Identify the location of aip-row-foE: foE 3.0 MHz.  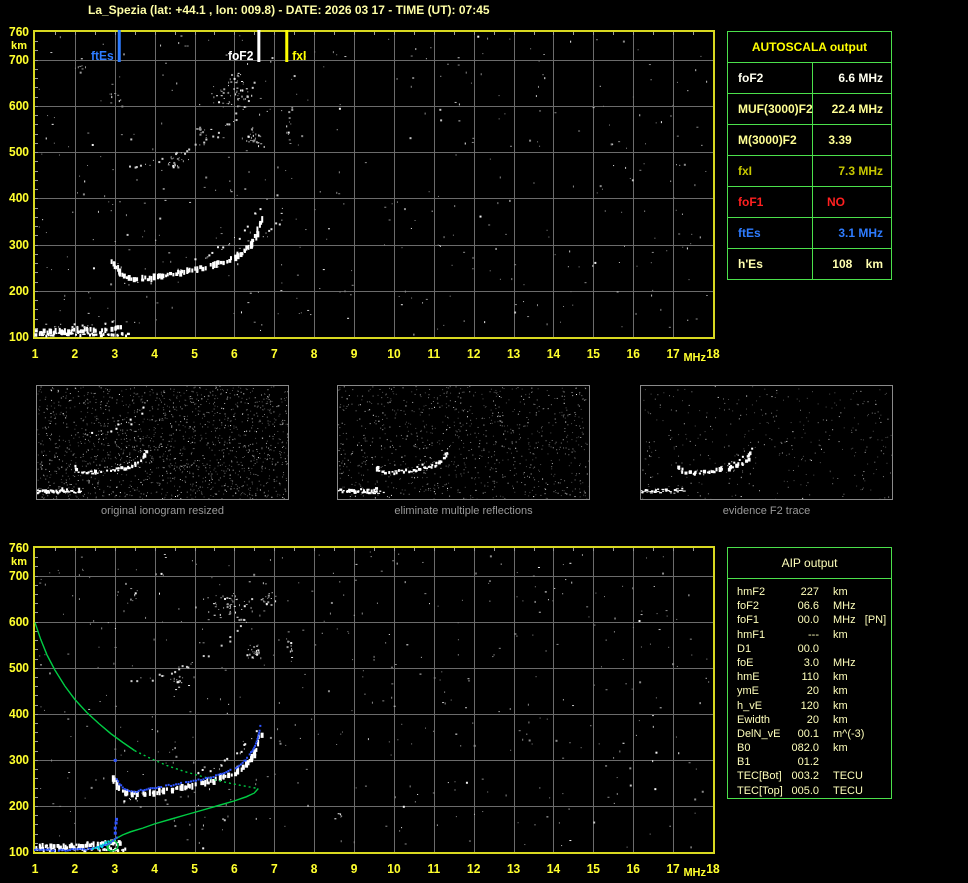
(814, 663).